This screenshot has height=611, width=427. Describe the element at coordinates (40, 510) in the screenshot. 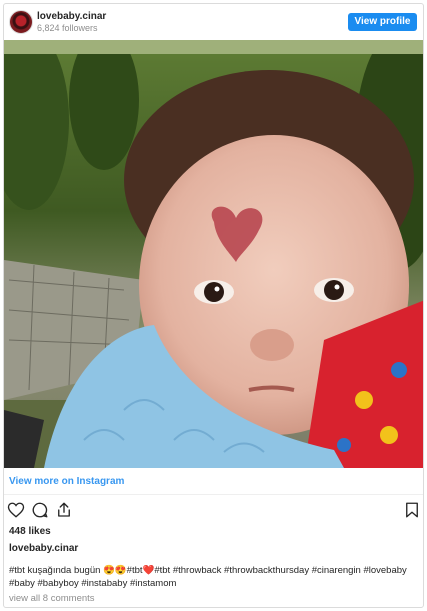

I see `comment-icon` at that location.